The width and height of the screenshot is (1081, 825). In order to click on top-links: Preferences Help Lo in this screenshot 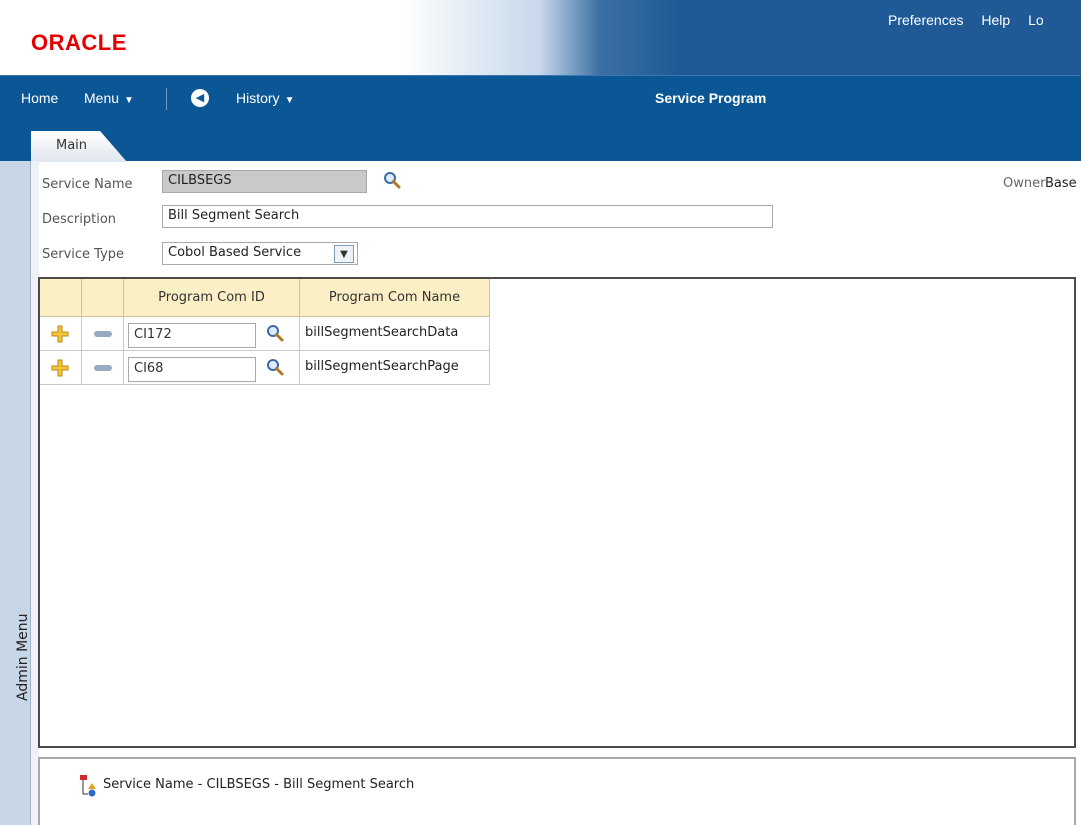, I will do `click(973, 20)`.